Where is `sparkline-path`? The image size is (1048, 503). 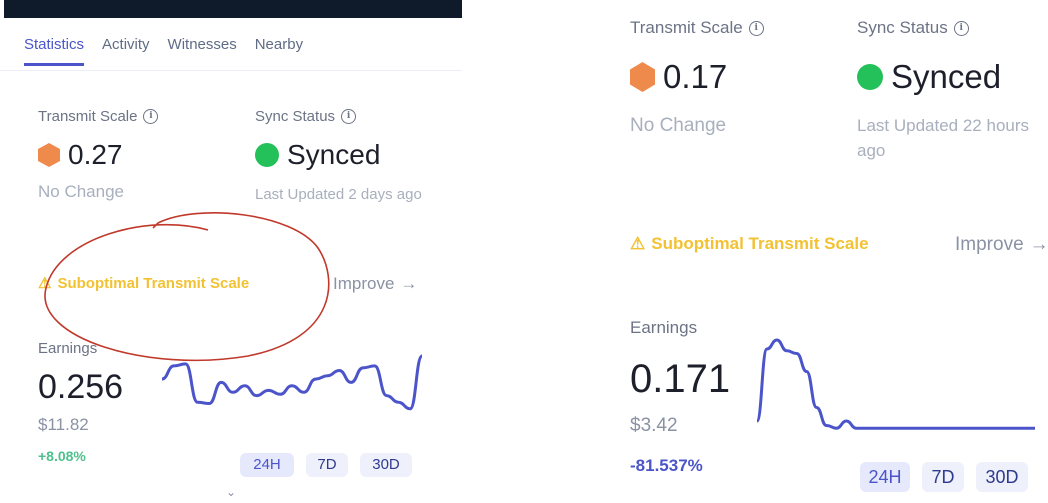 sparkline-path is located at coordinates (895, 384).